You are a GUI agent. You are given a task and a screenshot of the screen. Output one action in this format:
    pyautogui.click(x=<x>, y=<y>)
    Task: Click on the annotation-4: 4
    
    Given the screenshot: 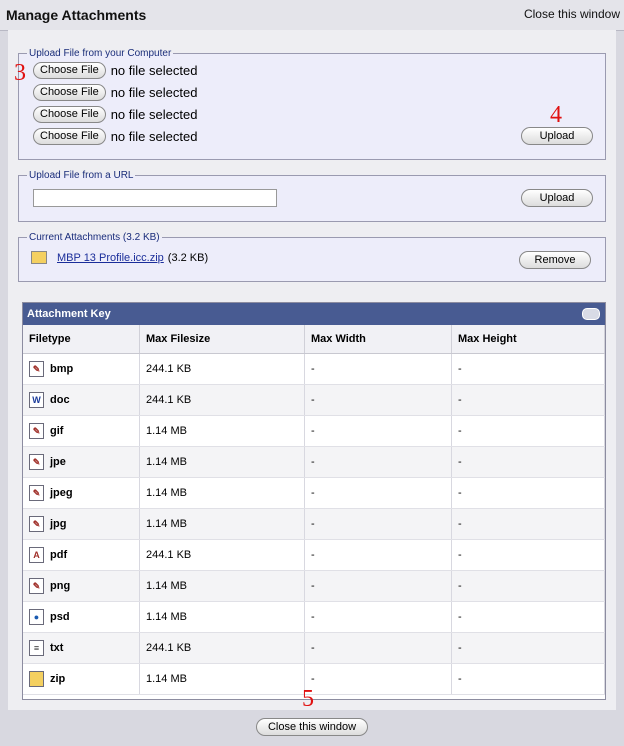 What is the action you would take?
    pyautogui.click(x=556, y=115)
    